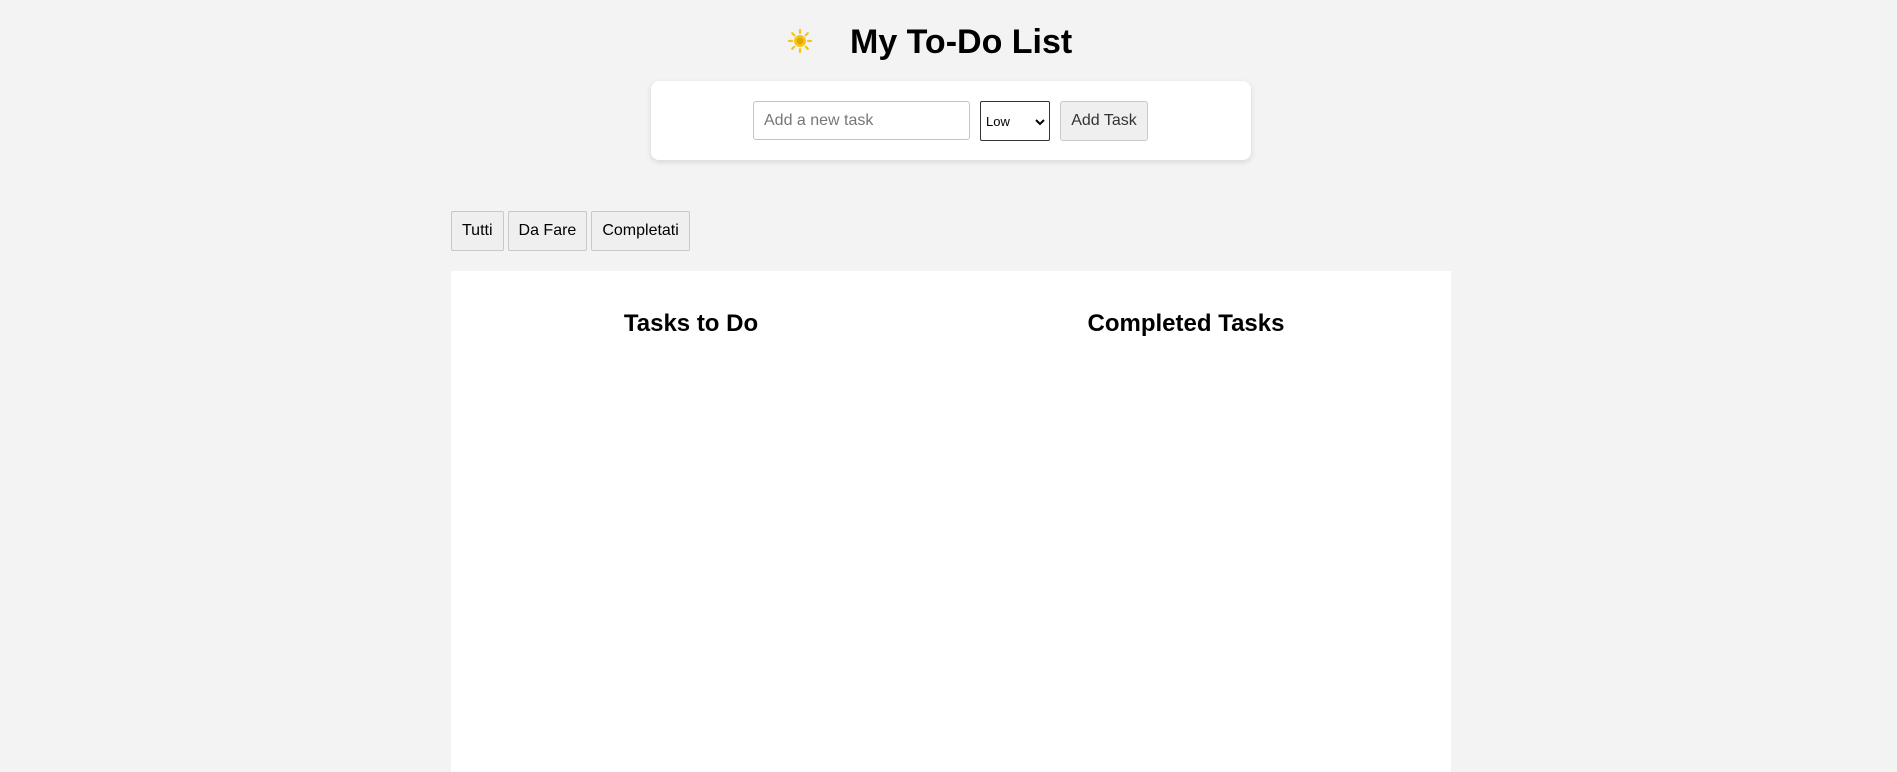 This screenshot has width=1897, height=772. Describe the element at coordinates (691, 323) in the screenshot. I see `todo-column-title: Tasks to Do` at that location.